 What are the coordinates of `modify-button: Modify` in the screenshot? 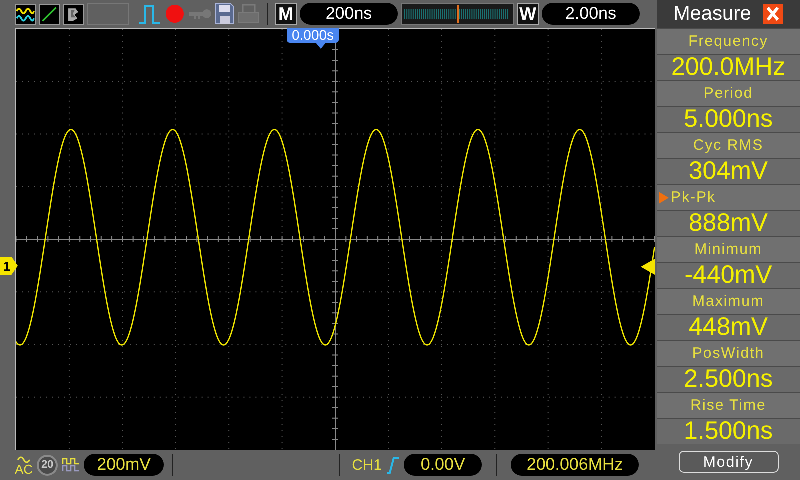 It's located at (728, 462).